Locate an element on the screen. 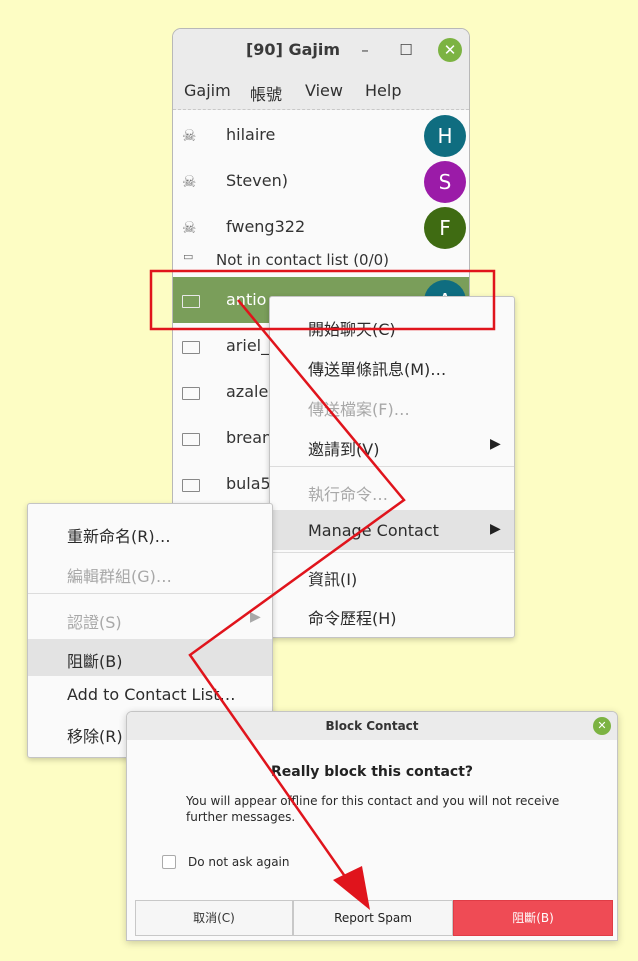 This screenshot has width=638, height=961. menu-item-invite-to: 邀請到(V) ▶ is located at coordinates (392, 445).